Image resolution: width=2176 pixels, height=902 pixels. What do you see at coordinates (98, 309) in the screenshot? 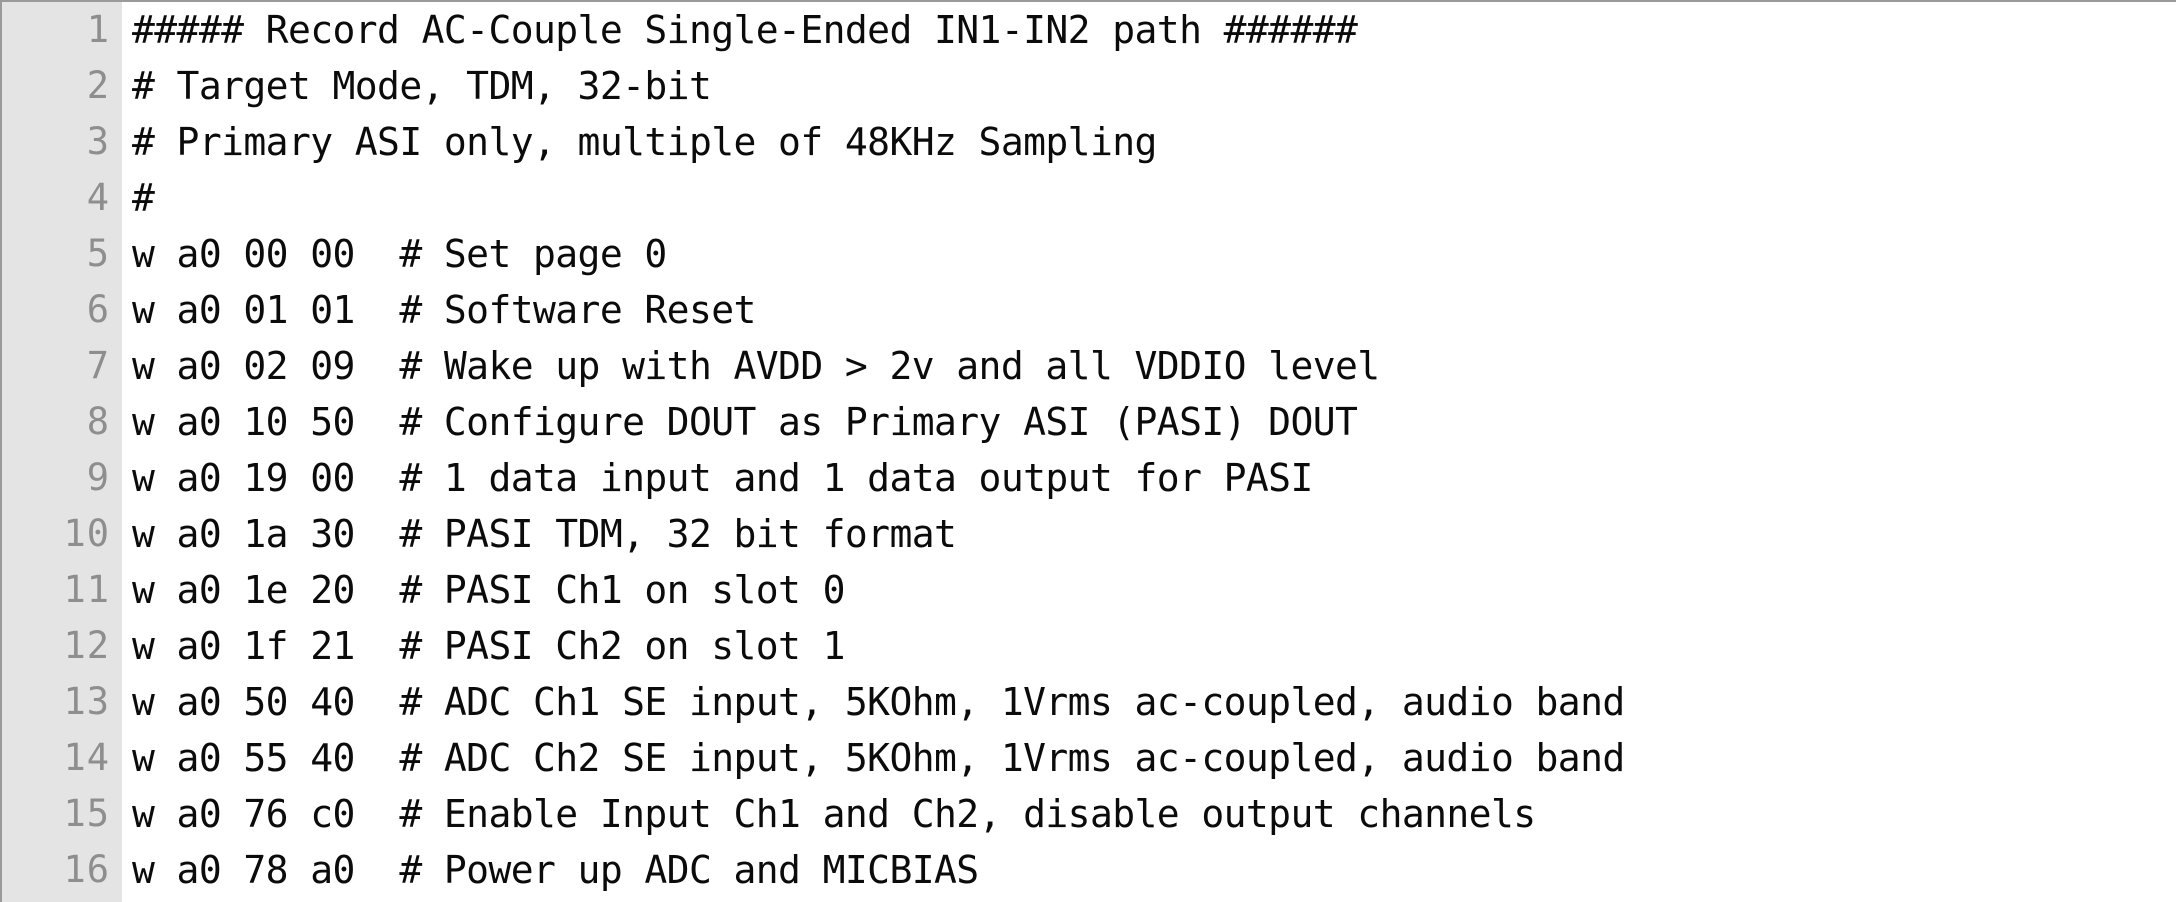
I see `line-number: 6` at bounding box center [98, 309].